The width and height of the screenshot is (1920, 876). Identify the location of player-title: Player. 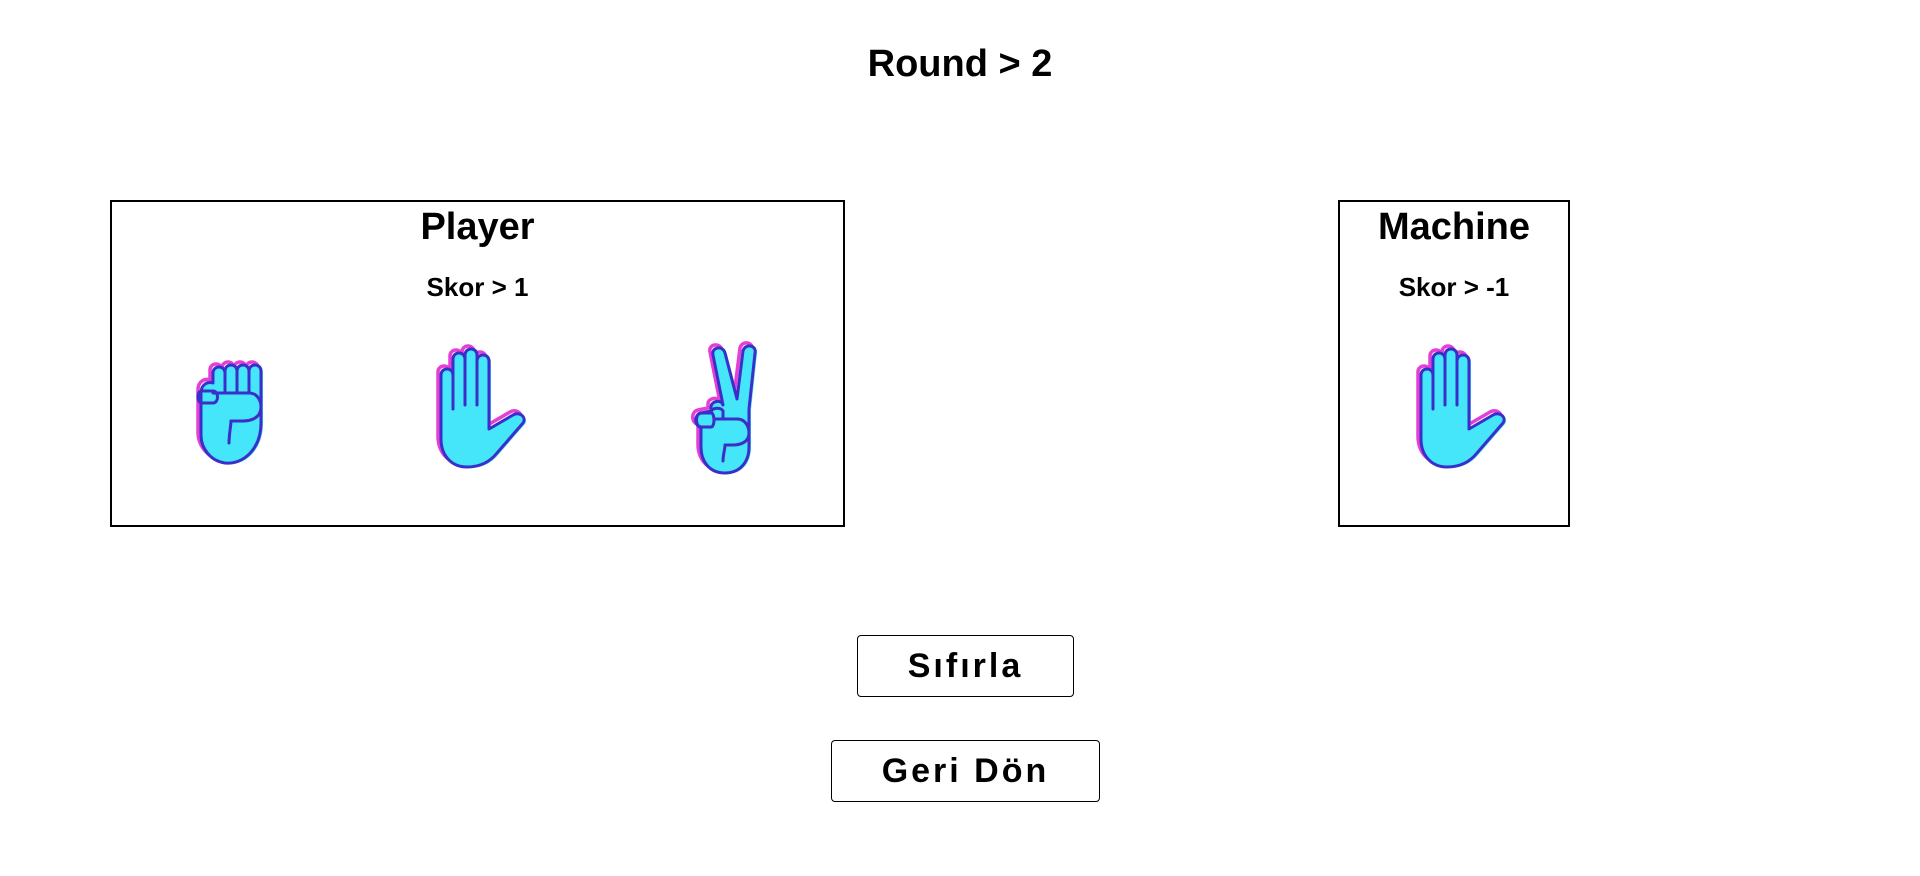
(477, 227).